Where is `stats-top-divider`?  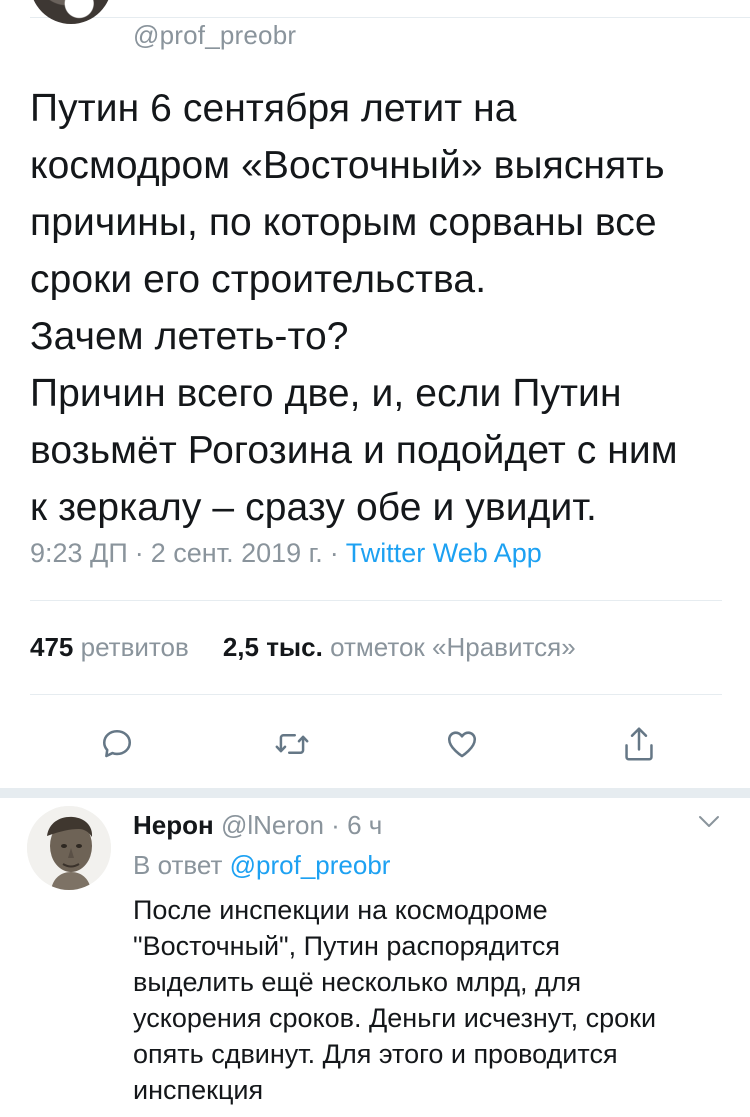
stats-top-divider is located at coordinates (376, 600).